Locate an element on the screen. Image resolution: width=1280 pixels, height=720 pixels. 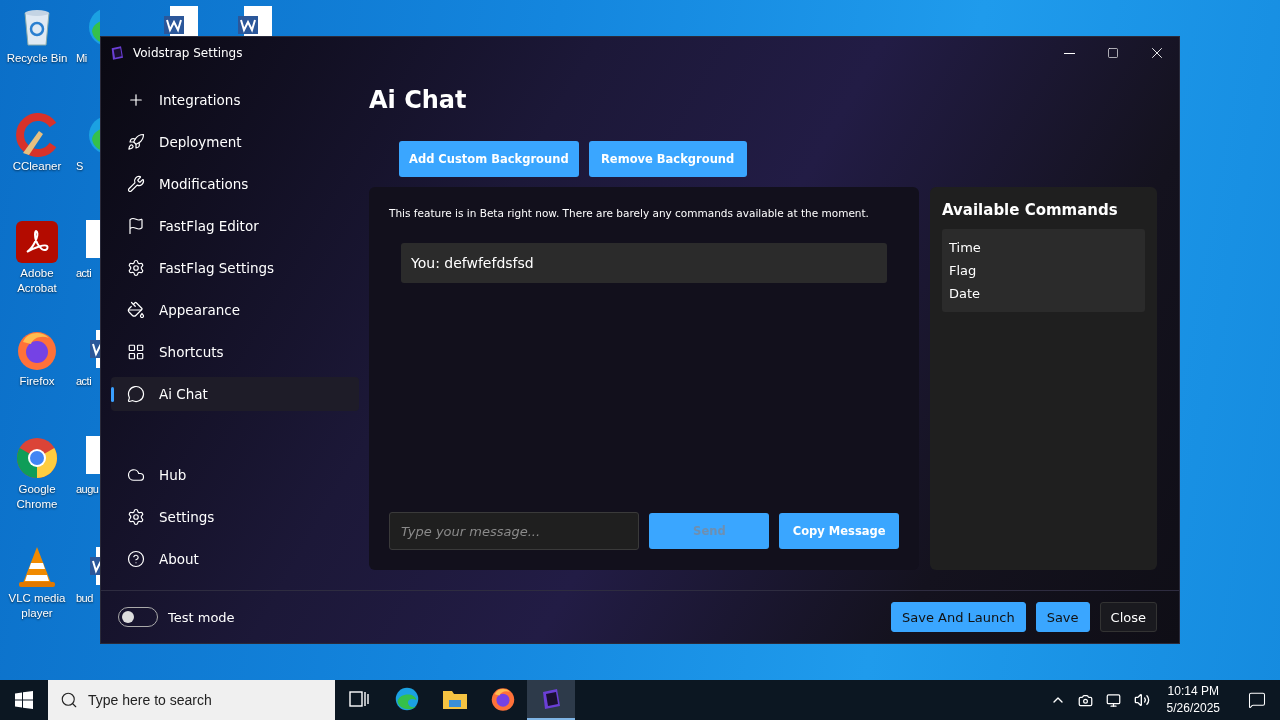
commands-title: Available Commands is located at coordinates (1030, 210).